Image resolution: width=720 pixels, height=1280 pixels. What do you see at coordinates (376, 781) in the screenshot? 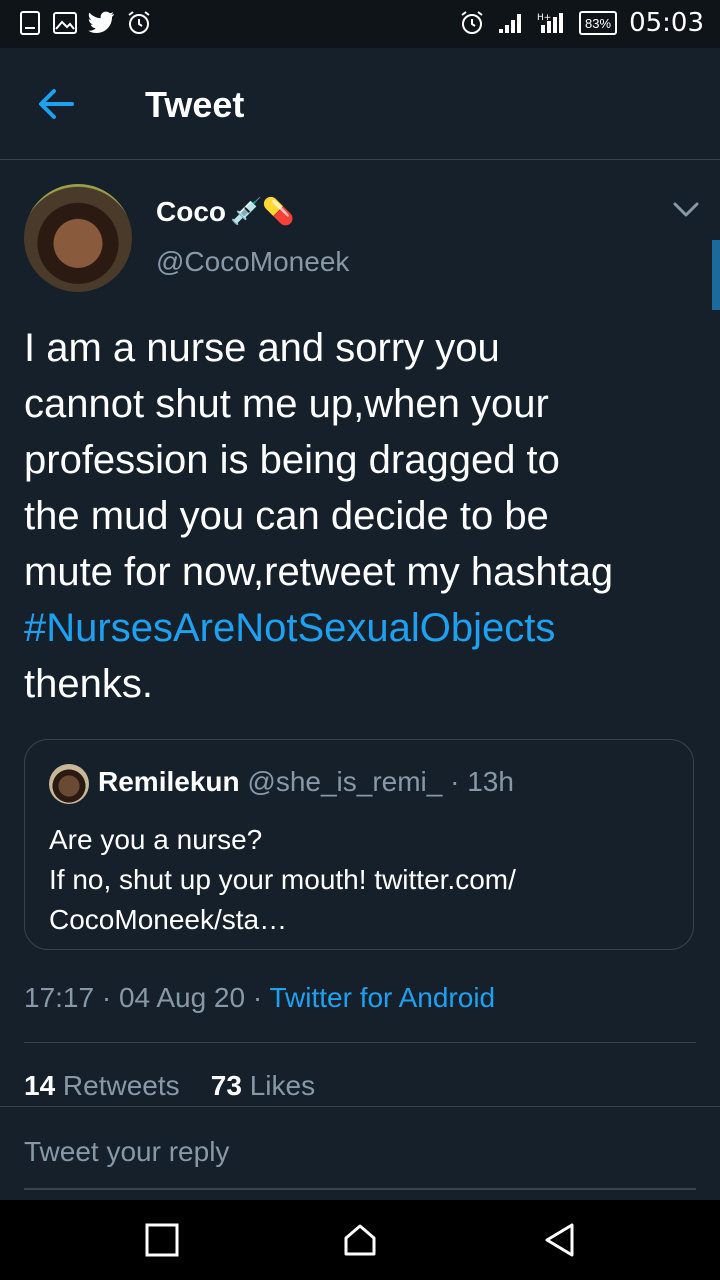
I see `quoted-handle-time: @she_is_remi_ · 13h` at bounding box center [376, 781].